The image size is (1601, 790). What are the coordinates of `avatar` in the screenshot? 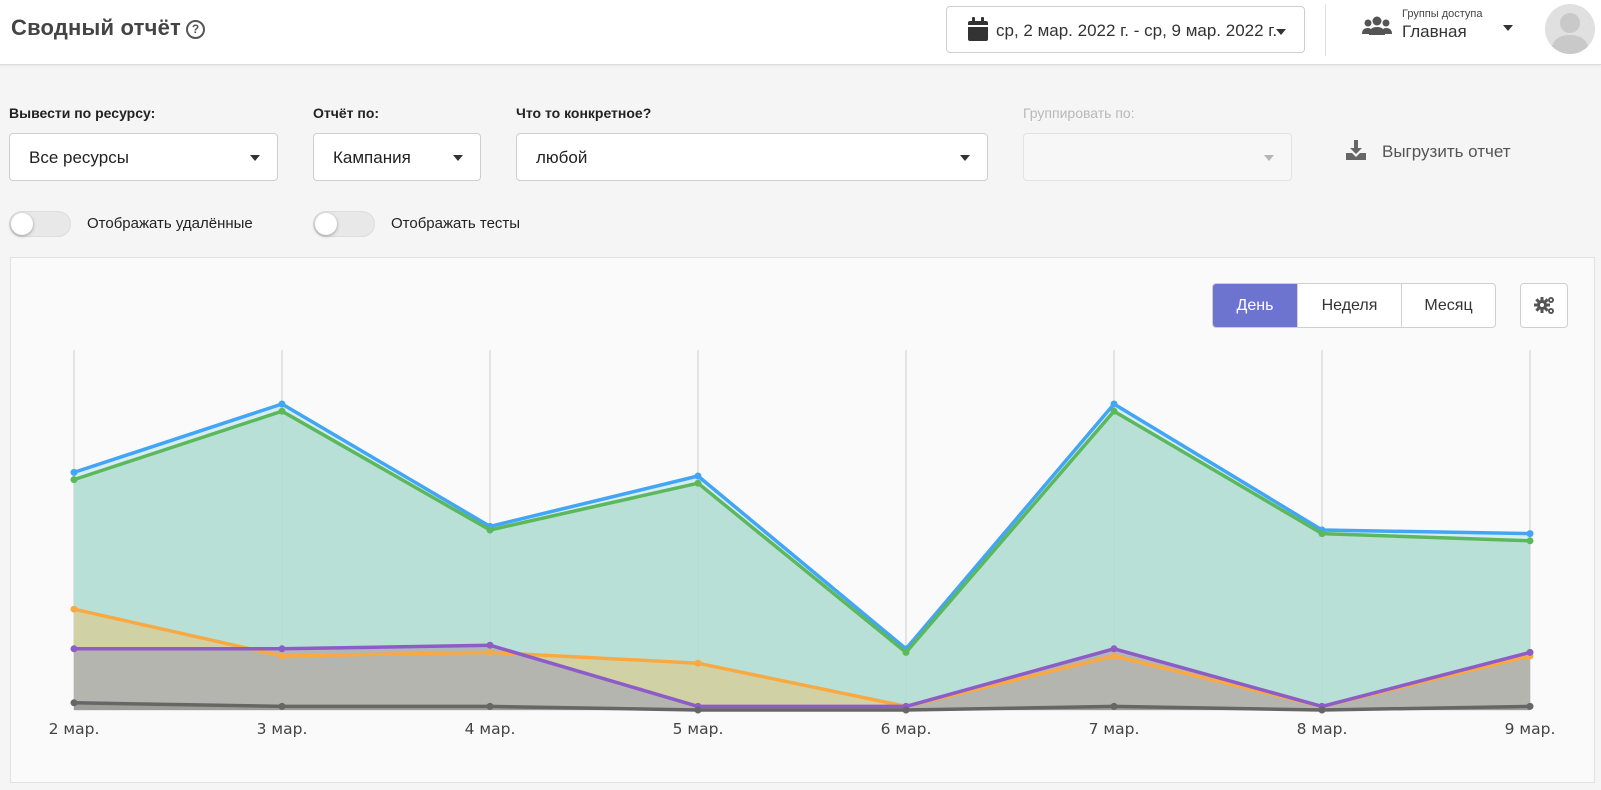 It's located at (1570, 29).